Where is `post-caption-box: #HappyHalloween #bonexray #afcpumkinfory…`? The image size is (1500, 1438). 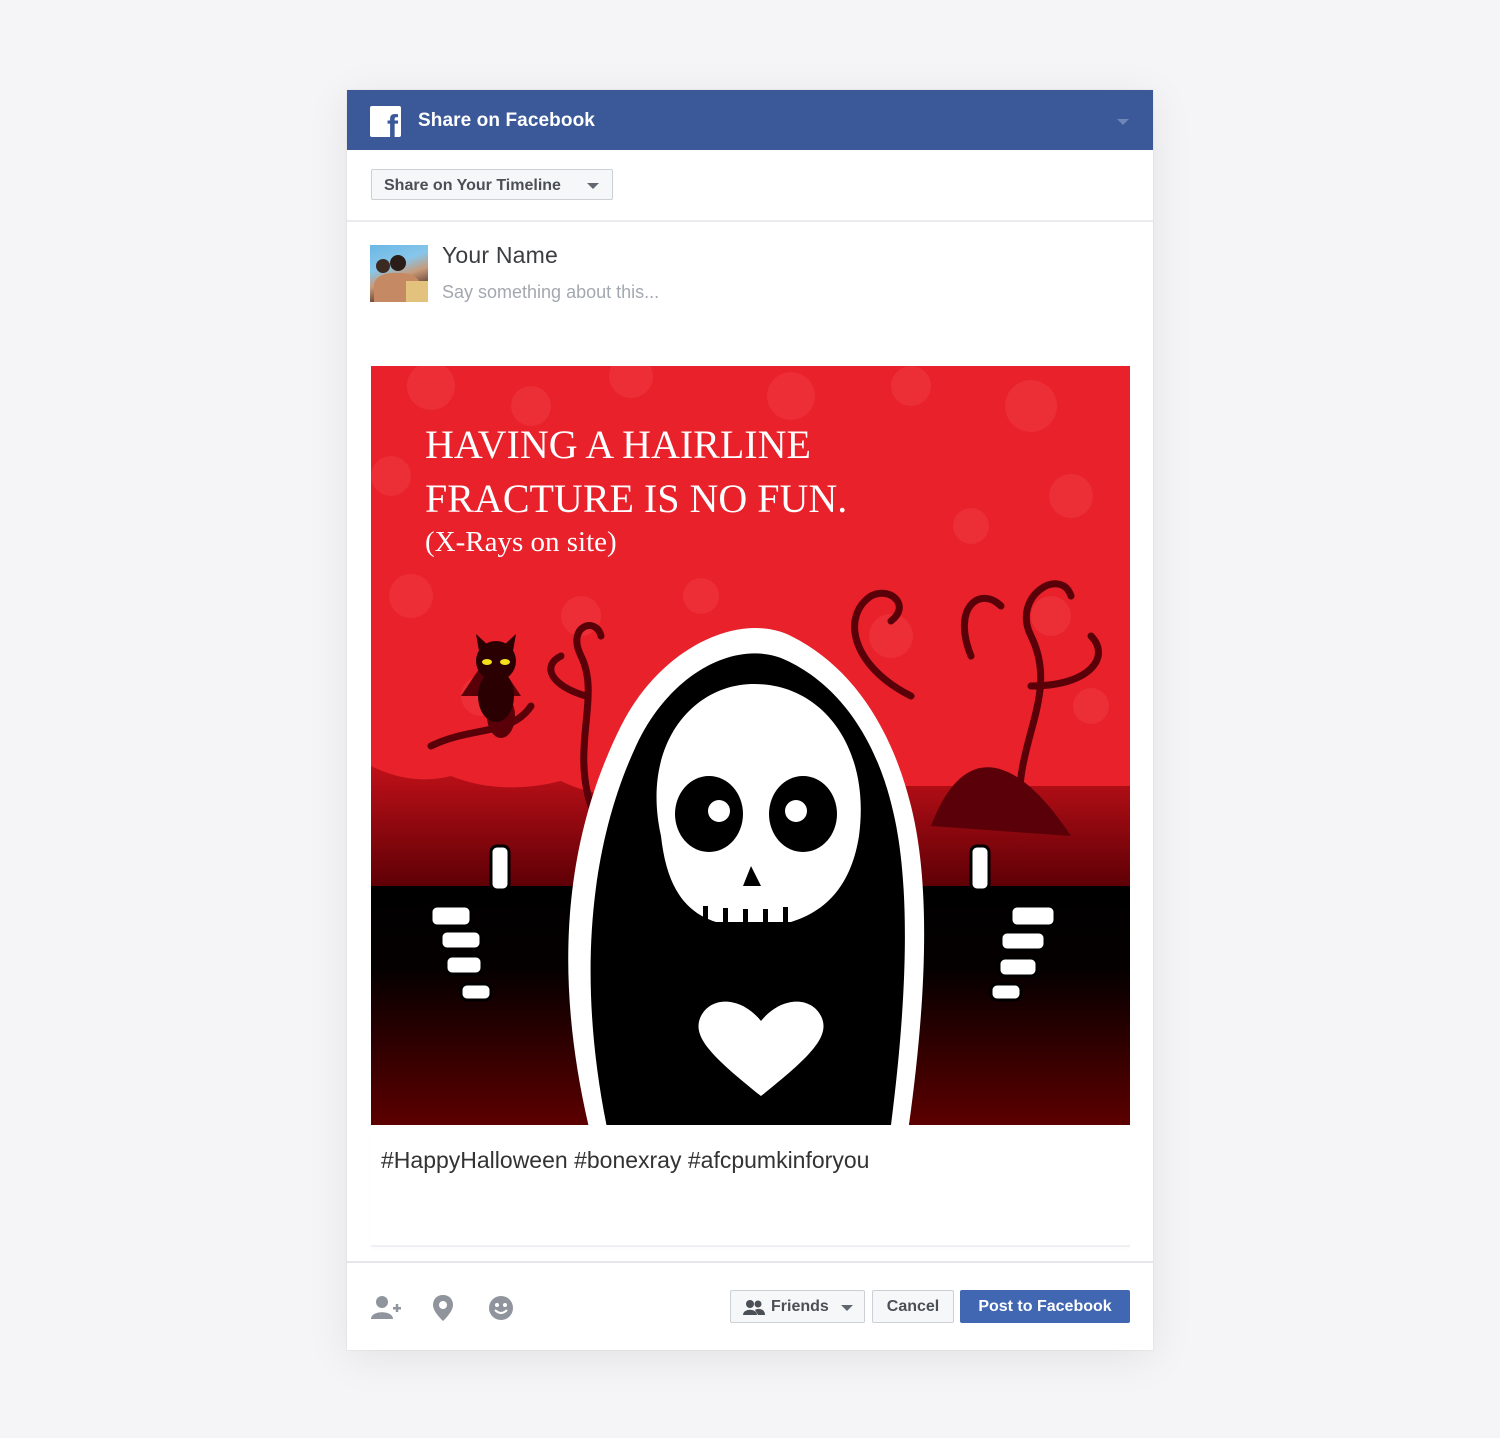
post-caption-box: #HappyHalloween #bonexray #afcpumkinfory… is located at coordinates (750, 1186).